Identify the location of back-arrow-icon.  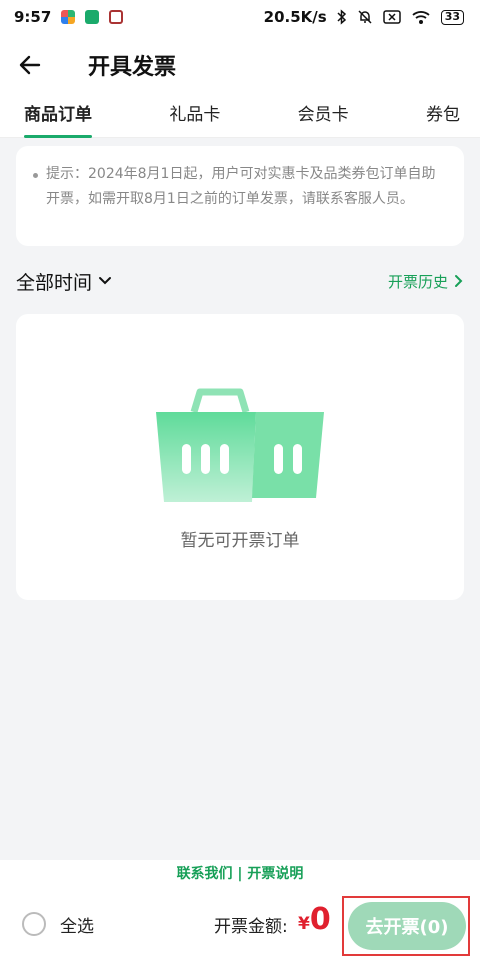
(30, 65).